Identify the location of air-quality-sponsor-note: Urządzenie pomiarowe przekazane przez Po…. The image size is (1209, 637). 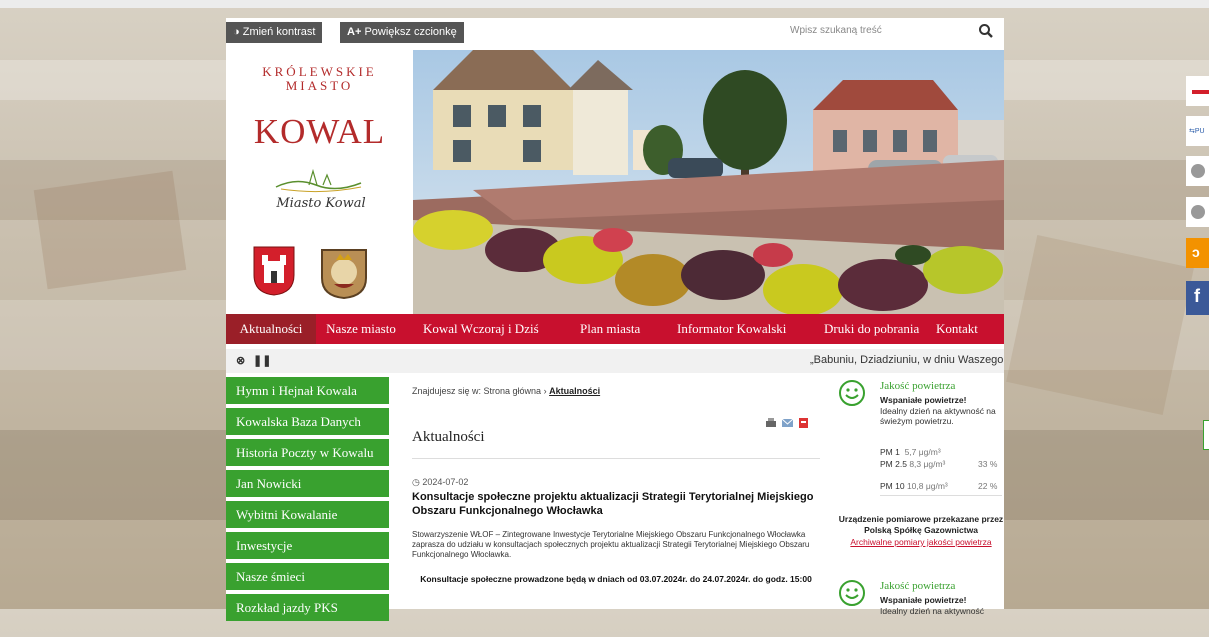
(921, 524).